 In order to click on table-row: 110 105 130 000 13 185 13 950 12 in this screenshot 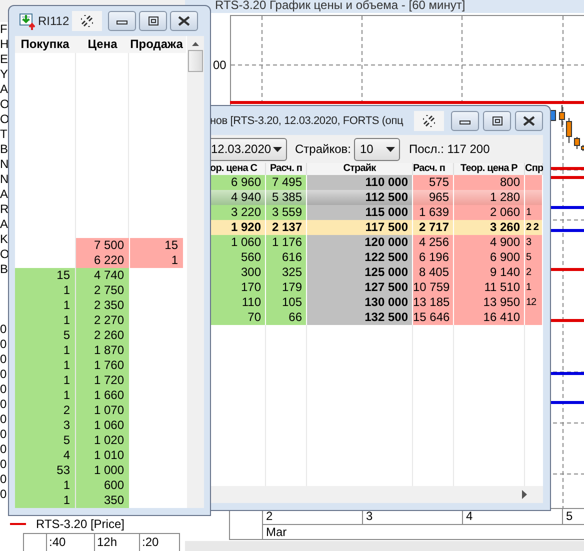, I will do `click(376, 302)`.